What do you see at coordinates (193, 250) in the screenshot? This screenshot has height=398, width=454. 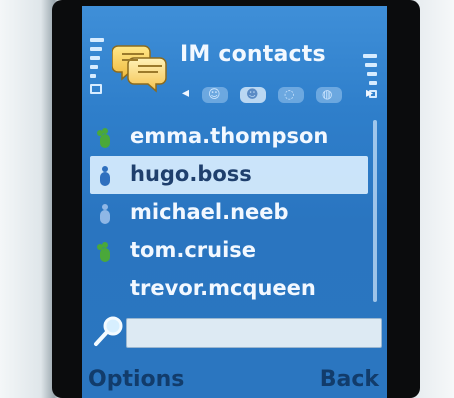 I see `contact-name: tom.cruise` at bounding box center [193, 250].